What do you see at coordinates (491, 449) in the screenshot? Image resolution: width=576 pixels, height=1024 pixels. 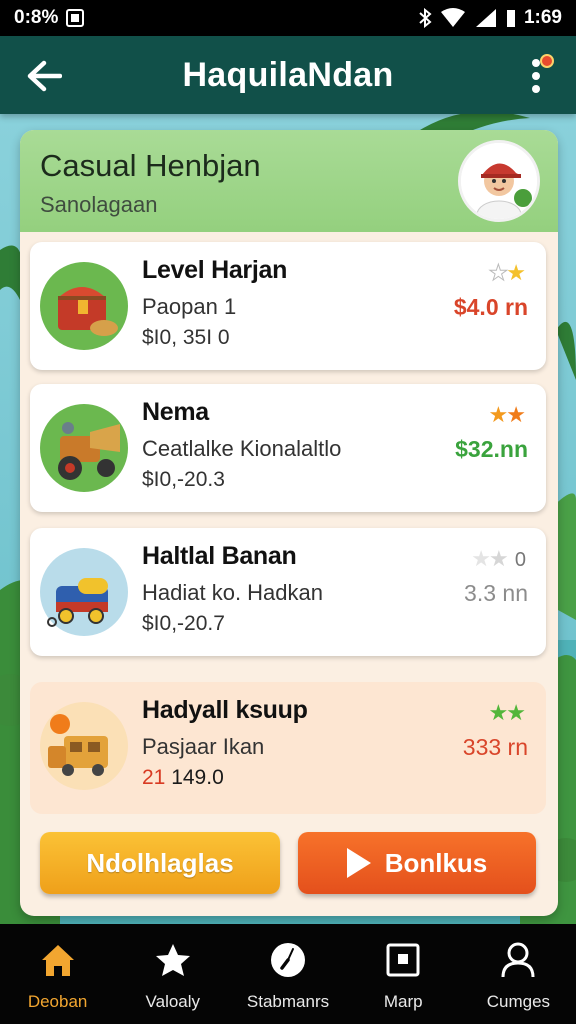 I see `card-price: $32.nn` at bounding box center [491, 449].